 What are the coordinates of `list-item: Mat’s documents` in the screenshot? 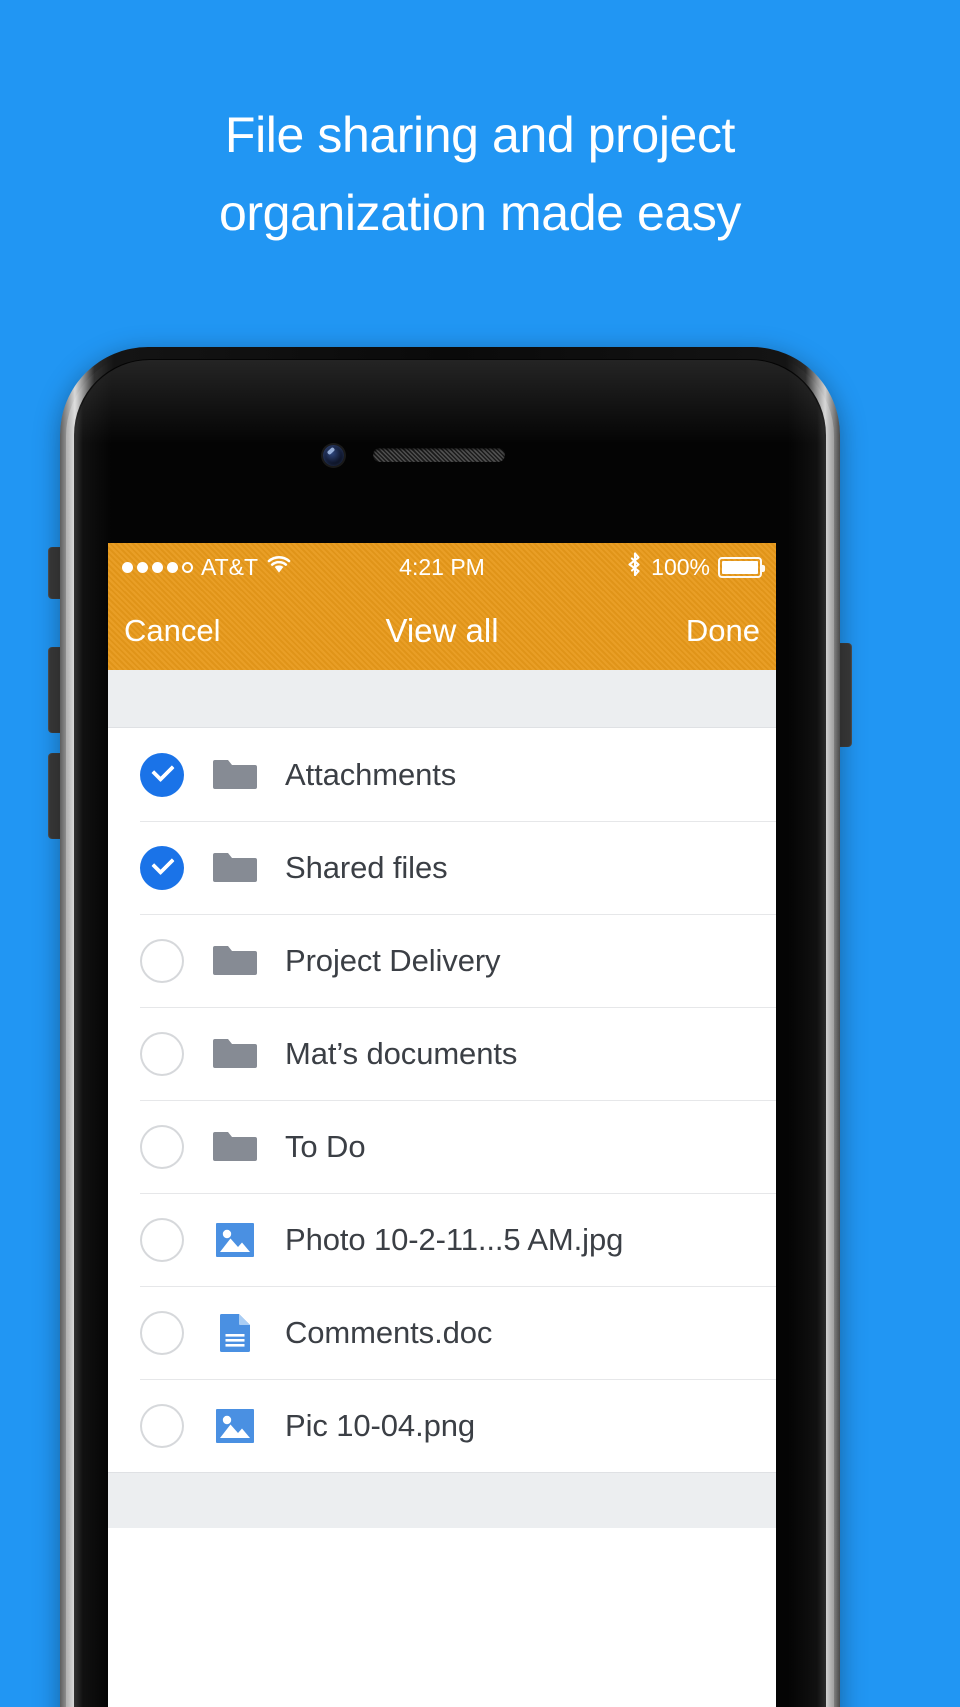 It's located at (442, 1053).